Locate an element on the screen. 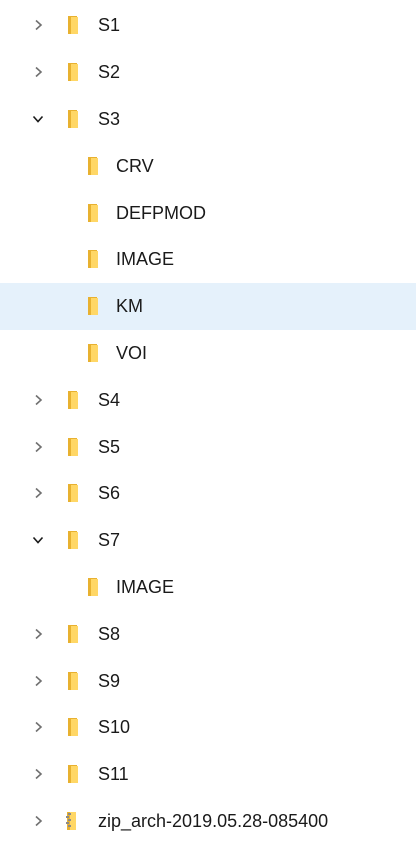 The width and height of the screenshot is (416, 844). tree-item-defpmod: DEFPMOD is located at coordinates (208, 212).